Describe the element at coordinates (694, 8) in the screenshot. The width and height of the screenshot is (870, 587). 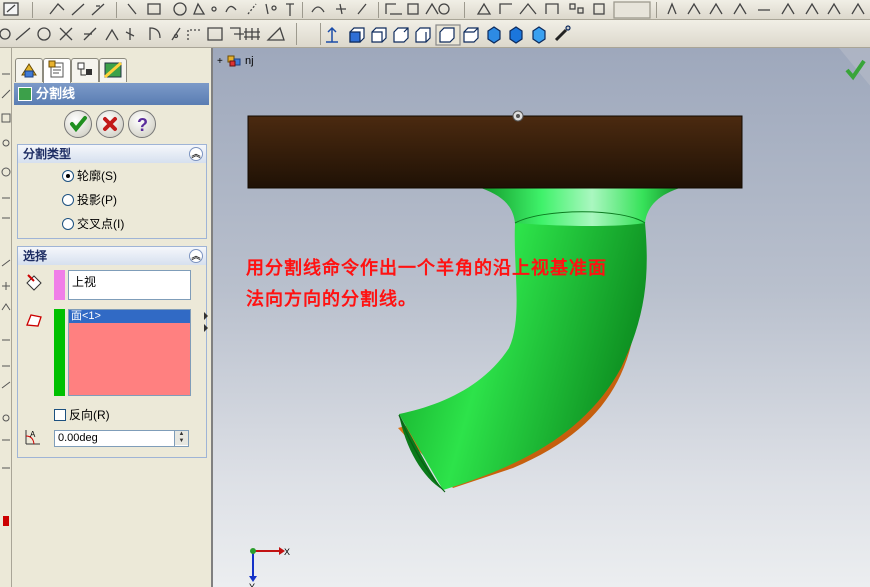
I see `zoom-icon` at that location.